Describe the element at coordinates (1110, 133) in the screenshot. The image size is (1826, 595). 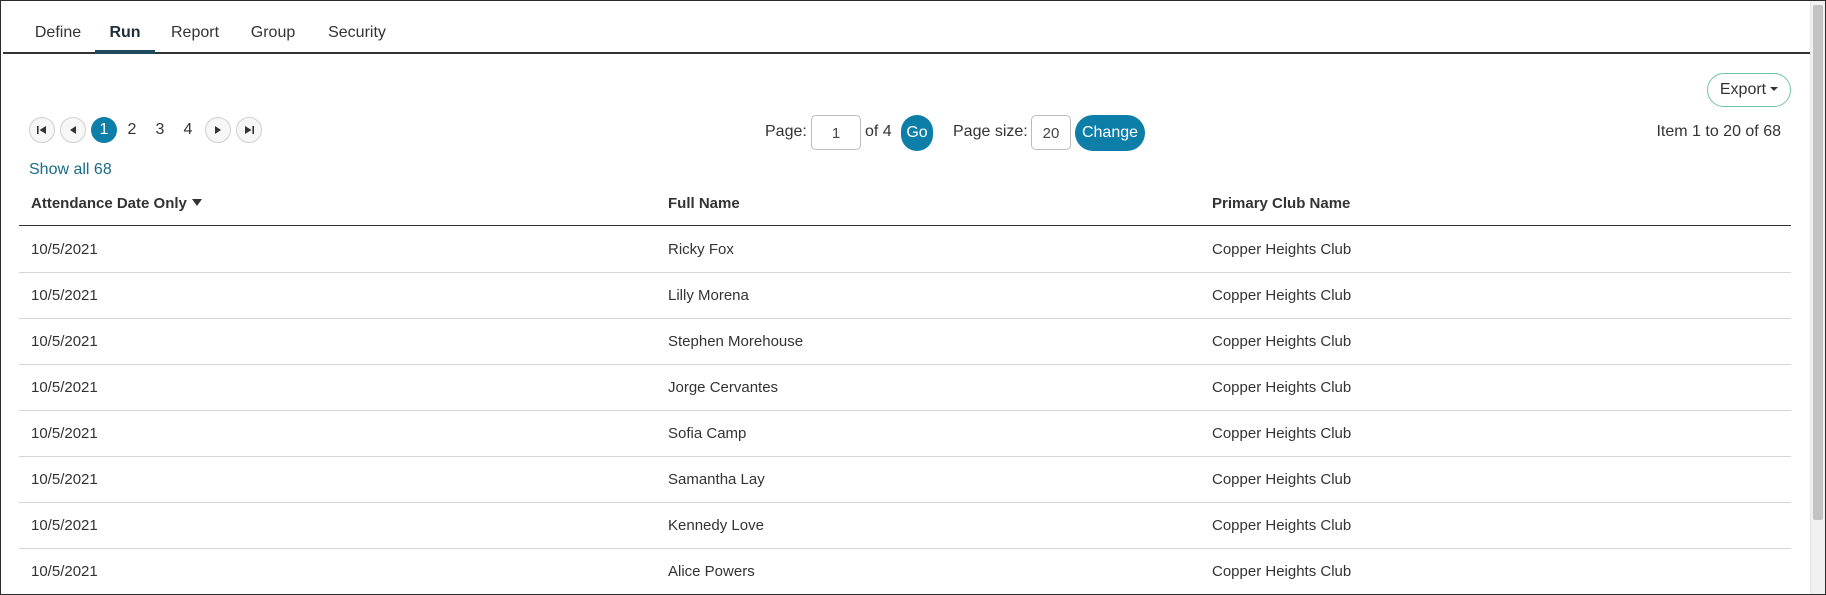
I see `change-button: Change` at that location.